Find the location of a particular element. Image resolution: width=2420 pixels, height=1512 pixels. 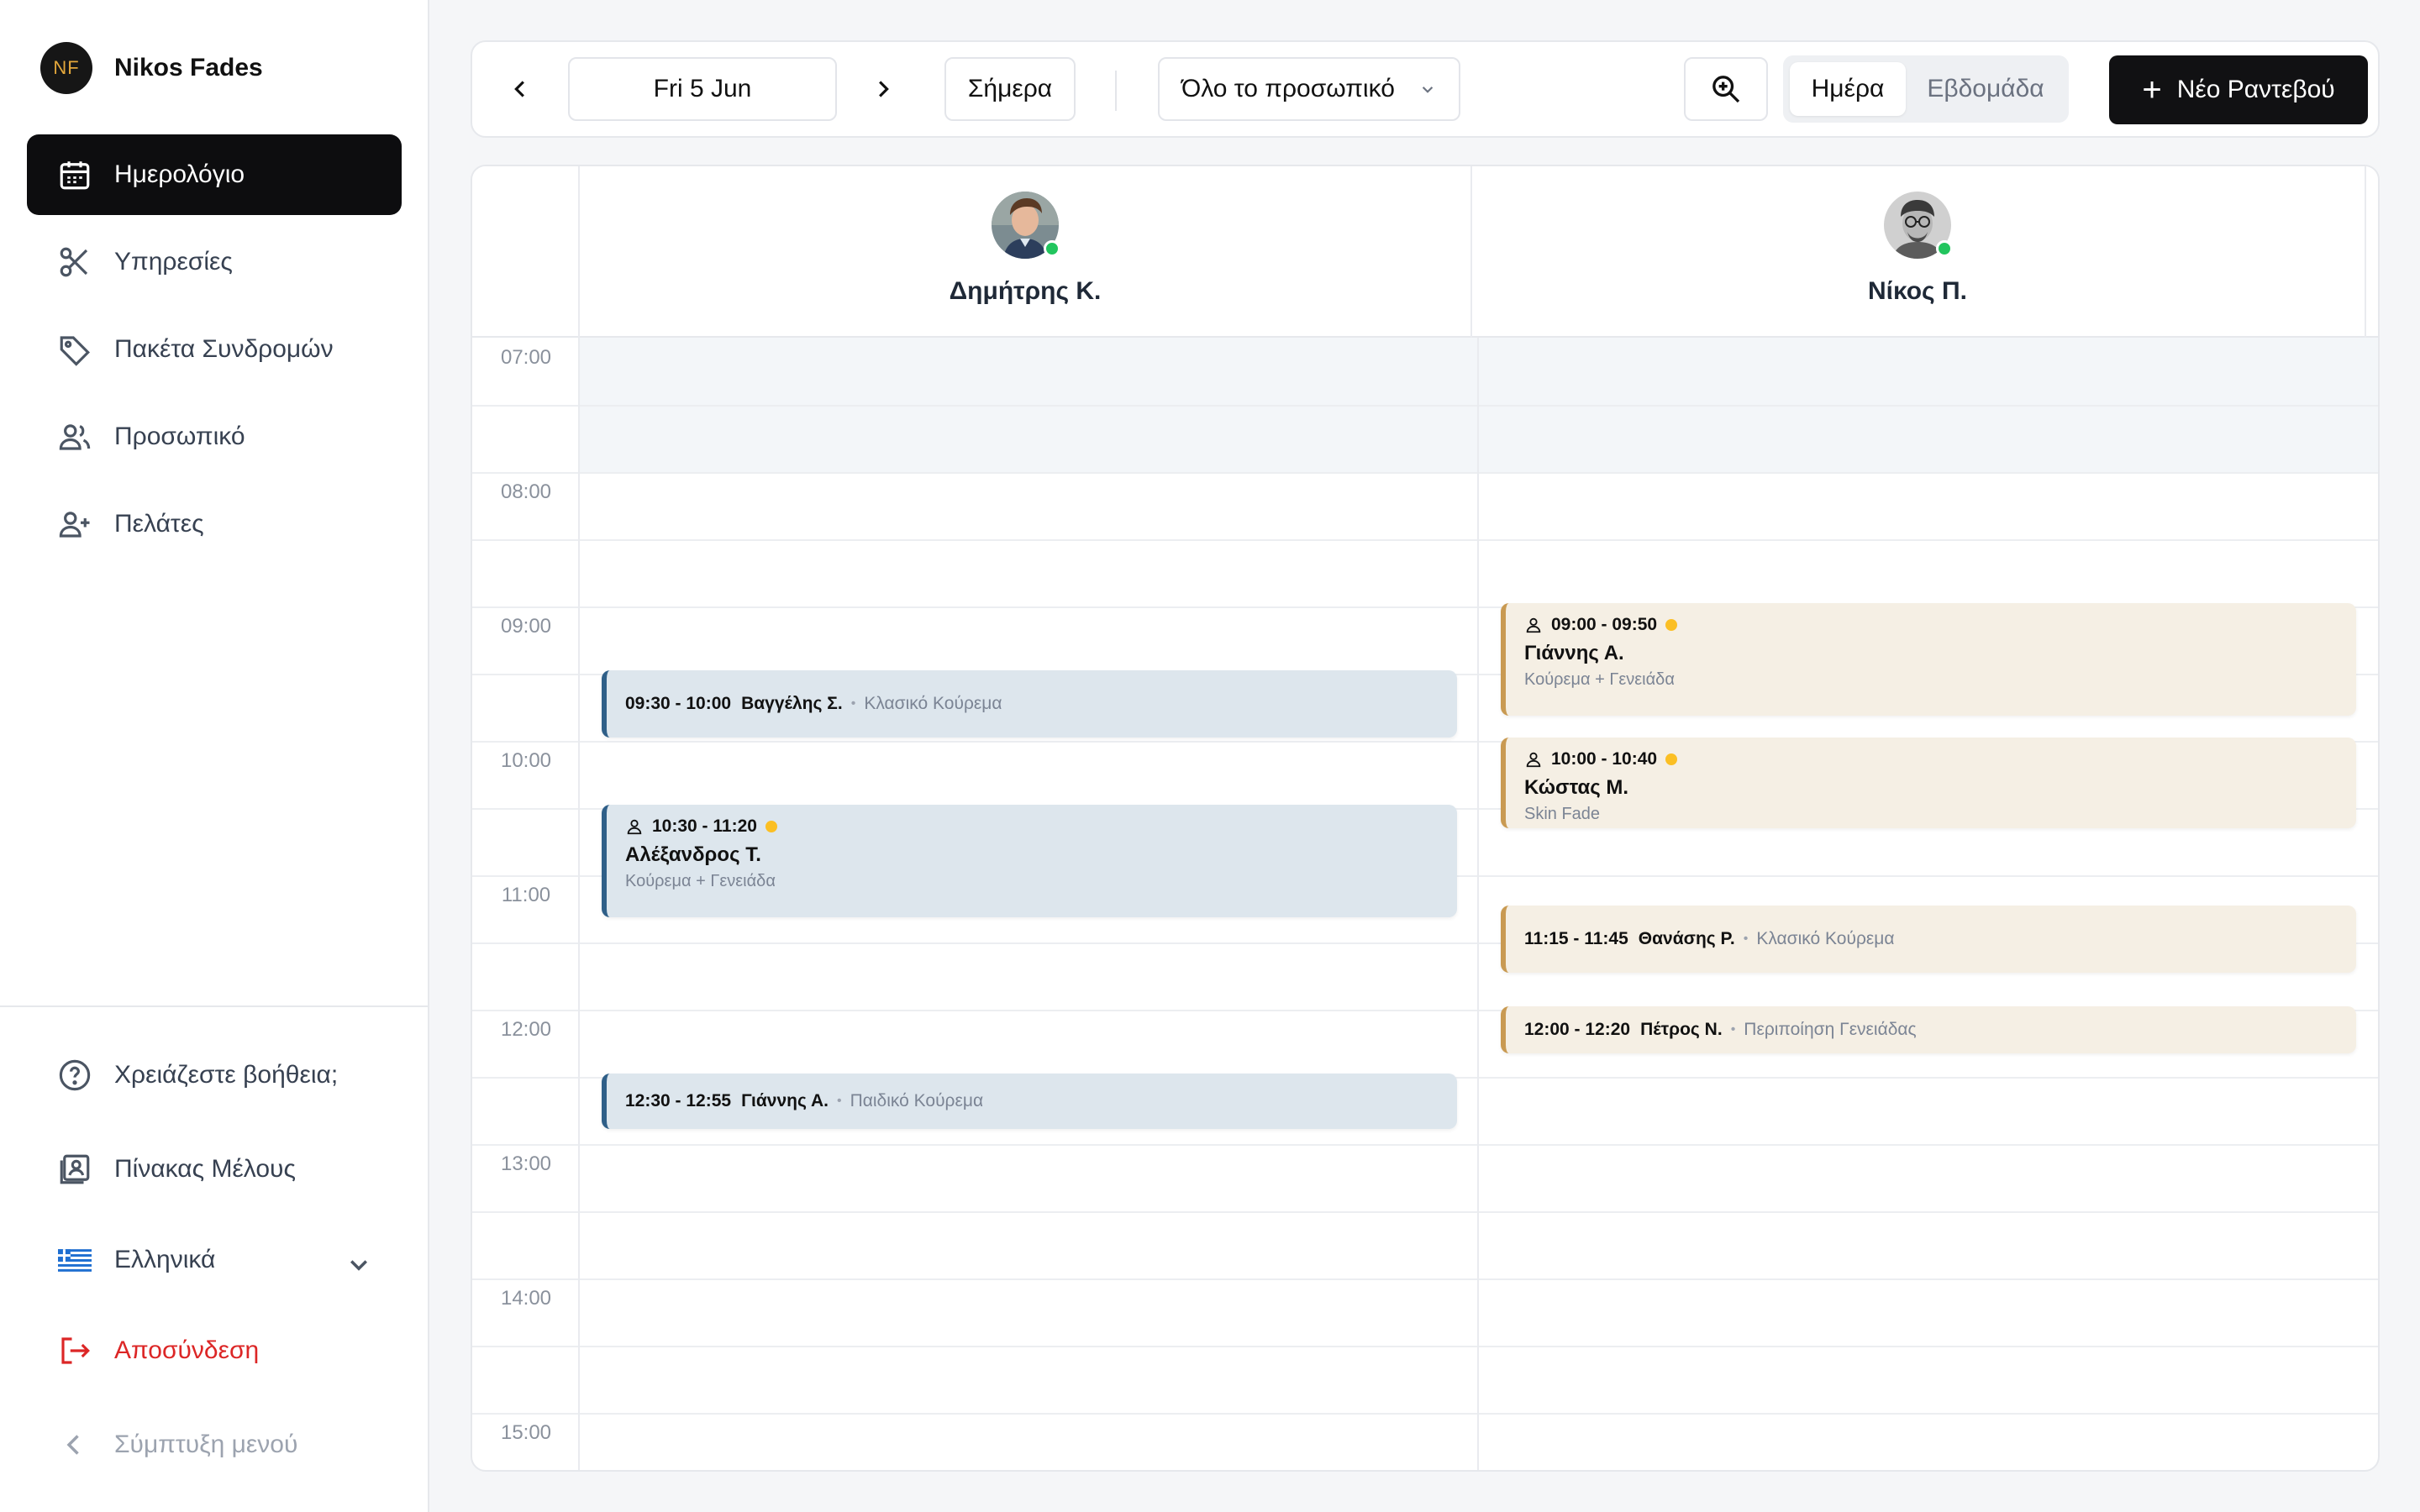

collapse-menu-button: Σύμπτυξη μενού is located at coordinates (214, 1444).